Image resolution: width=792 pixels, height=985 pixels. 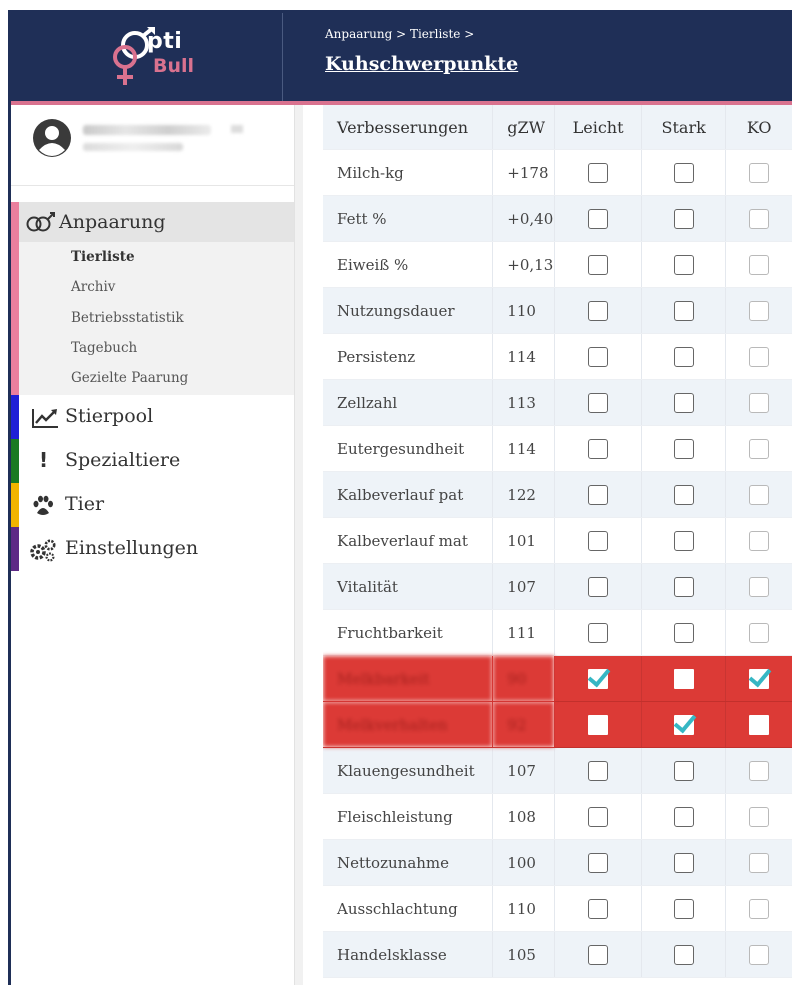 I want to click on trait-name: Kalbeverlauf pat, so click(x=408, y=494).